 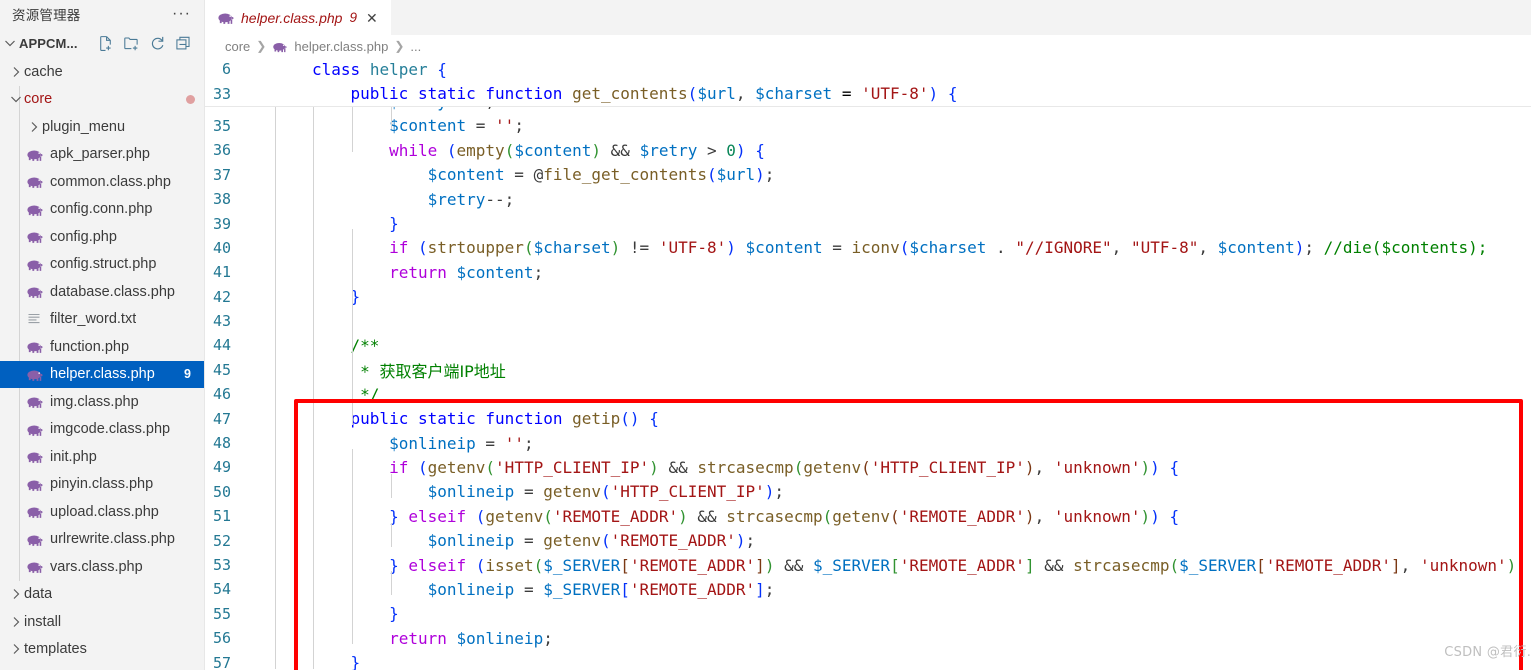 I want to click on close-icon: ✕, so click(x=372, y=18).